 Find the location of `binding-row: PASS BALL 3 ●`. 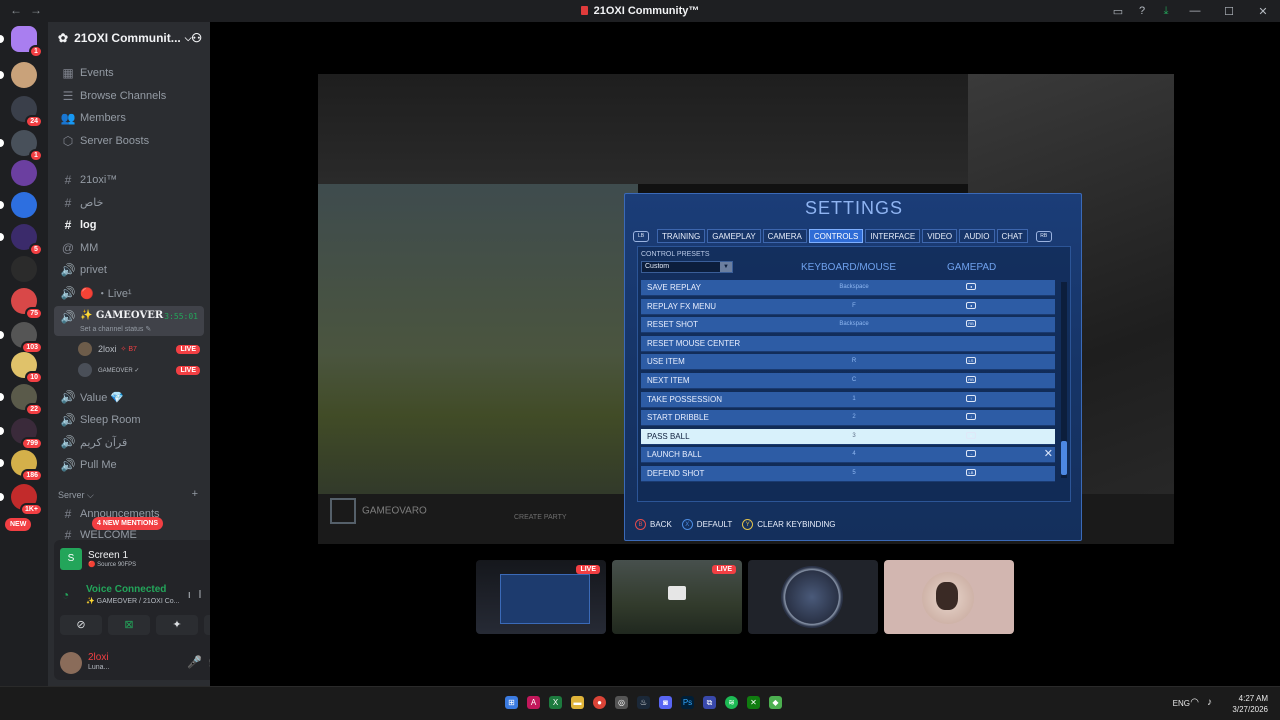

binding-row: PASS BALL 3 ● is located at coordinates (848, 436).